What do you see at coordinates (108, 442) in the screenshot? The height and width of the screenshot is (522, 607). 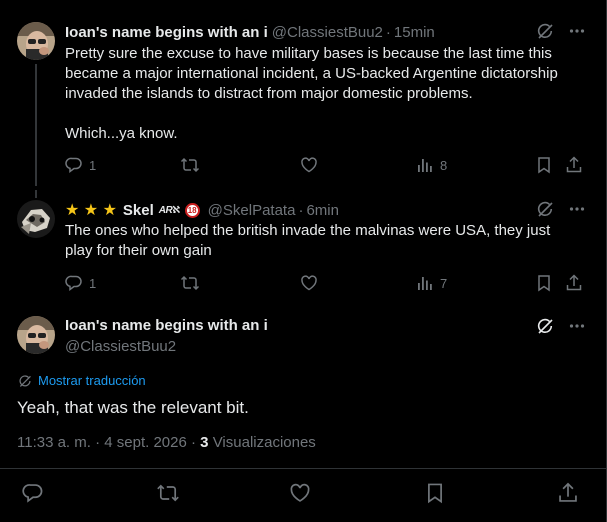 I see `tweet-timestamp: 11:33 a. m. · 4 sept. 2026 ·` at bounding box center [108, 442].